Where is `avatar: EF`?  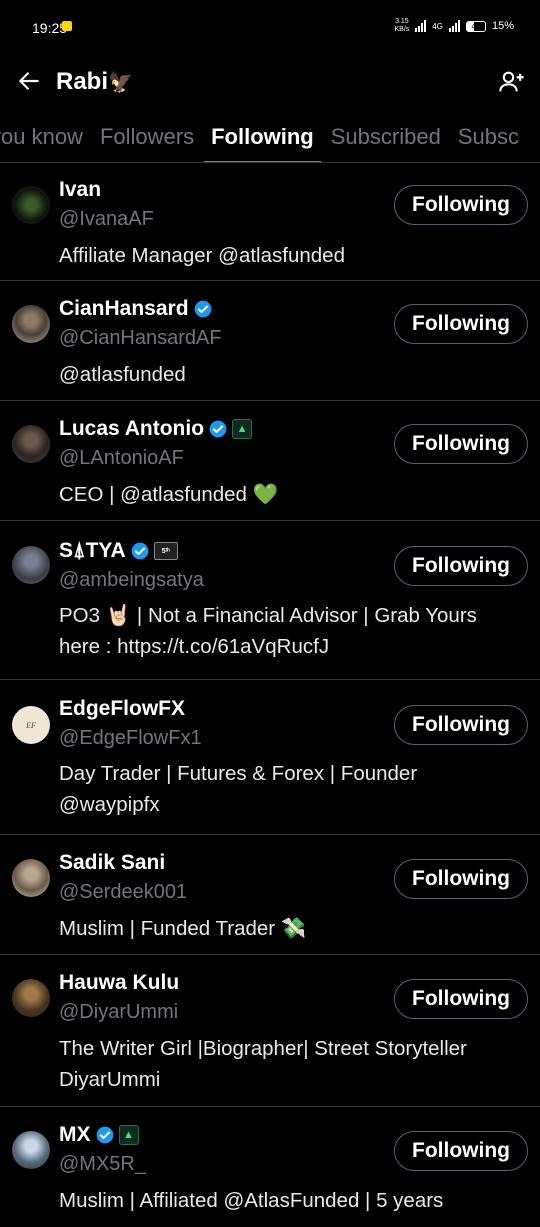
avatar: EF is located at coordinates (31, 725).